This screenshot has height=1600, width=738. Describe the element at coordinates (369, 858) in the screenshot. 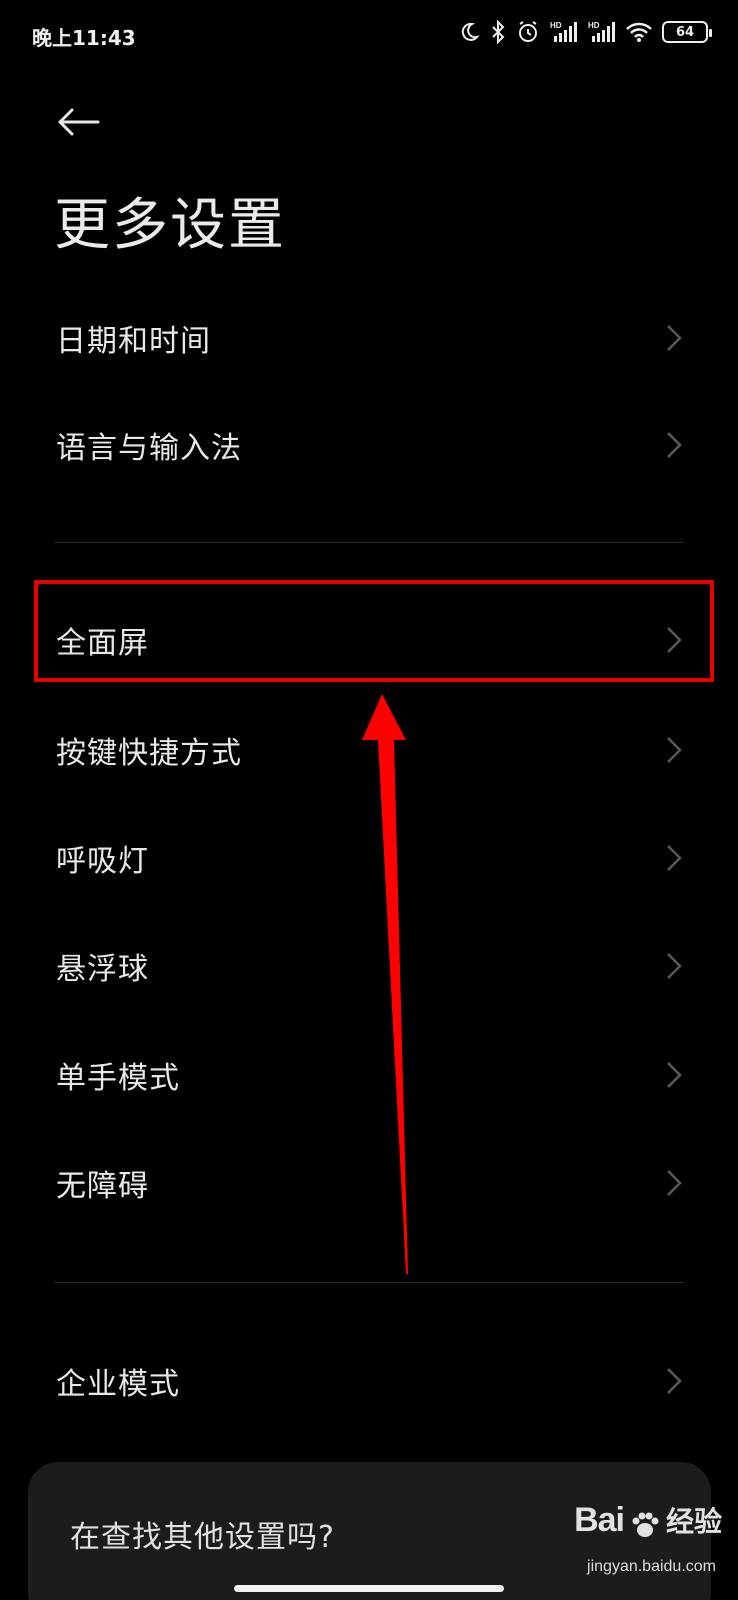

I see `list-item-notification-light: 呼吸灯` at that location.